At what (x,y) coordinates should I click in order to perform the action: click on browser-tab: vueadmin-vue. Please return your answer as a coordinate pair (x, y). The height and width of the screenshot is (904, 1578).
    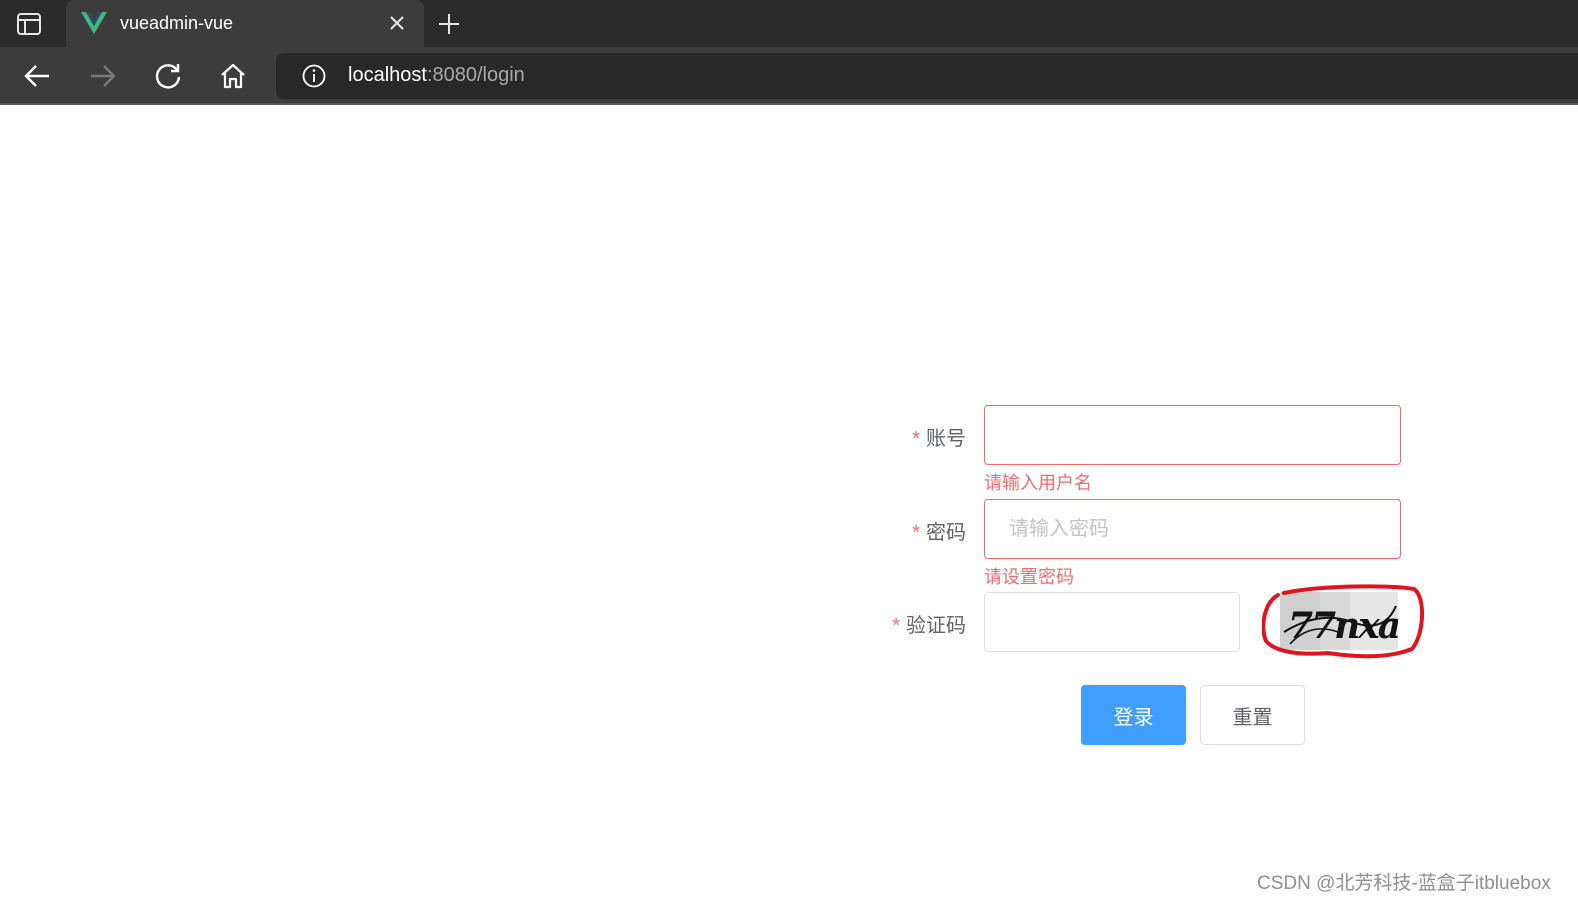
    Looking at the image, I should click on (245, 23).